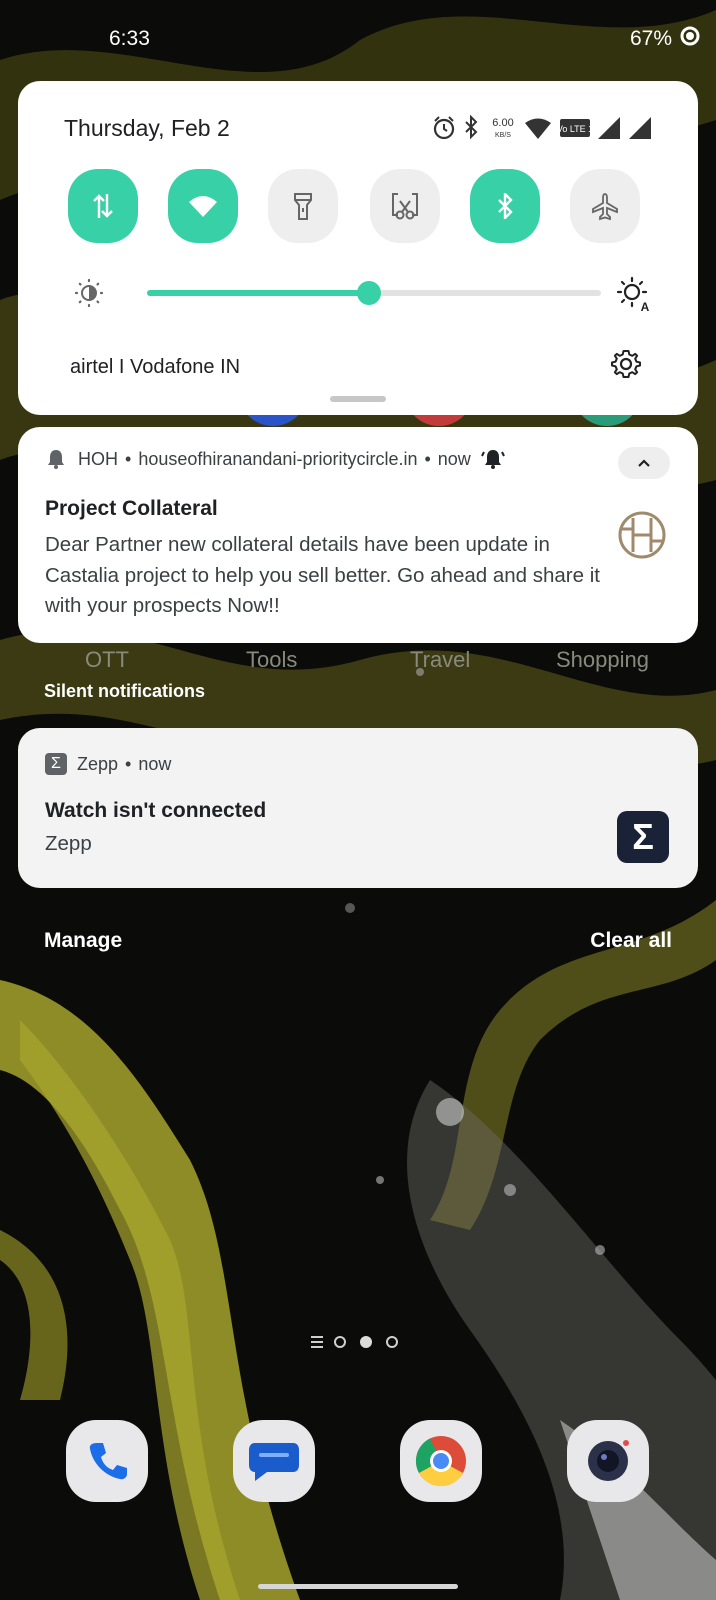  I want to click on mobile-data-icon, so click(103, 206).